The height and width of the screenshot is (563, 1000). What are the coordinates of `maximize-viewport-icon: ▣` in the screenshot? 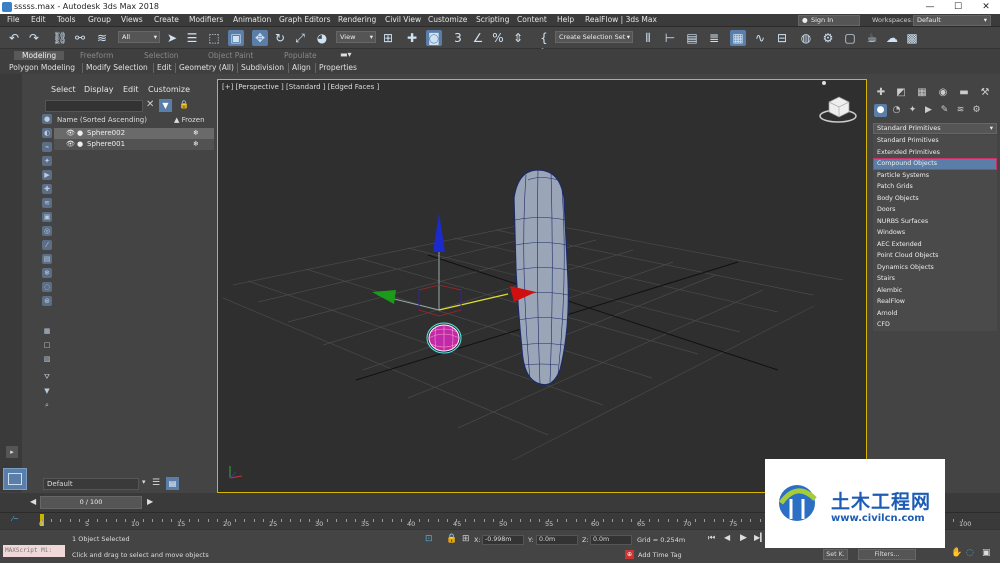 It's located at (986, 553).